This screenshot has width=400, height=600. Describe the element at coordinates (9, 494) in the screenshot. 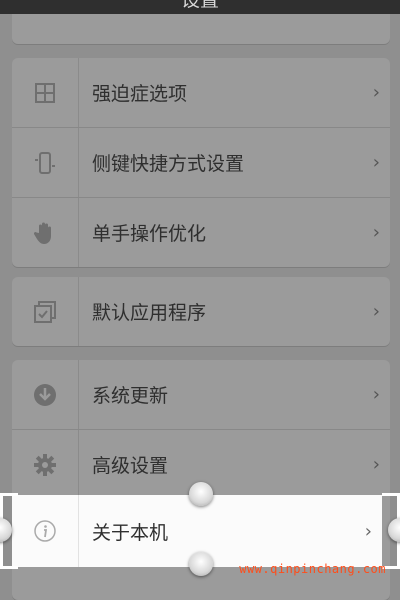

I see `selection-bracket-top-left` at that location.